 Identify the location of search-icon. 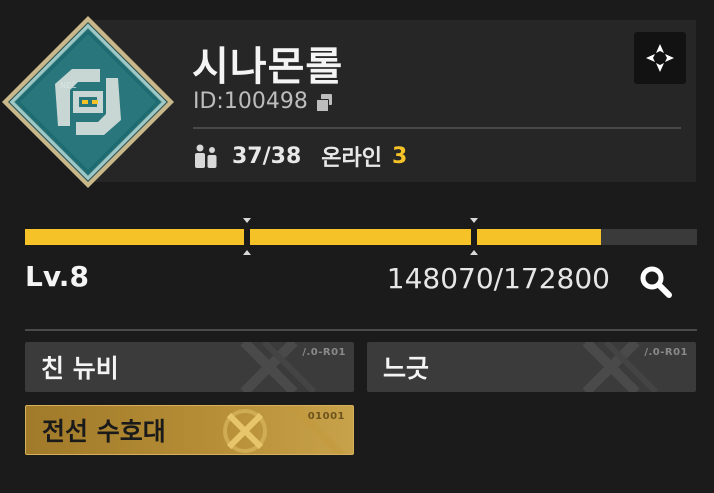
(656, 282).